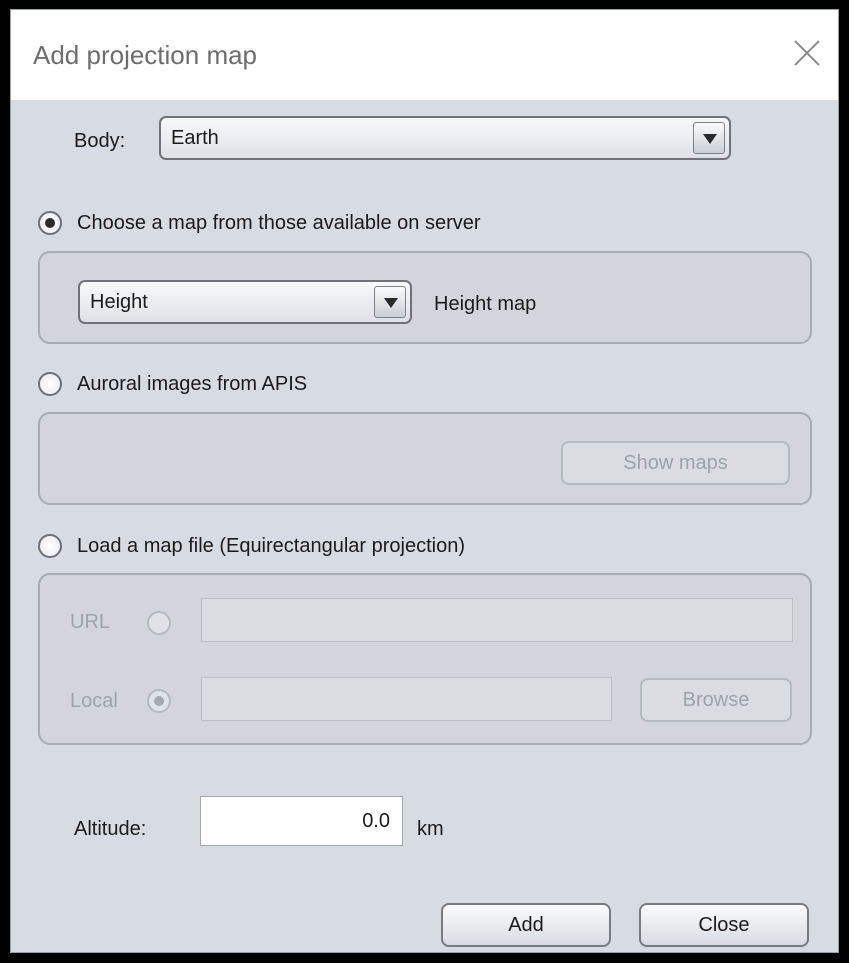 The height and width of the screenshot is (963, 849). Describe the element at coordinates (526, 925) in the screenshot. I see `add-button: Add` at that location.